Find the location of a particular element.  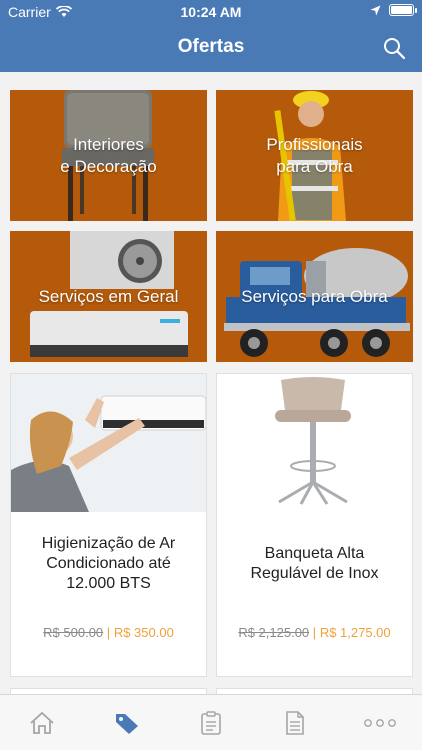

status-bar: Carrier 10:24 AM is located at coordinates (211, 12).